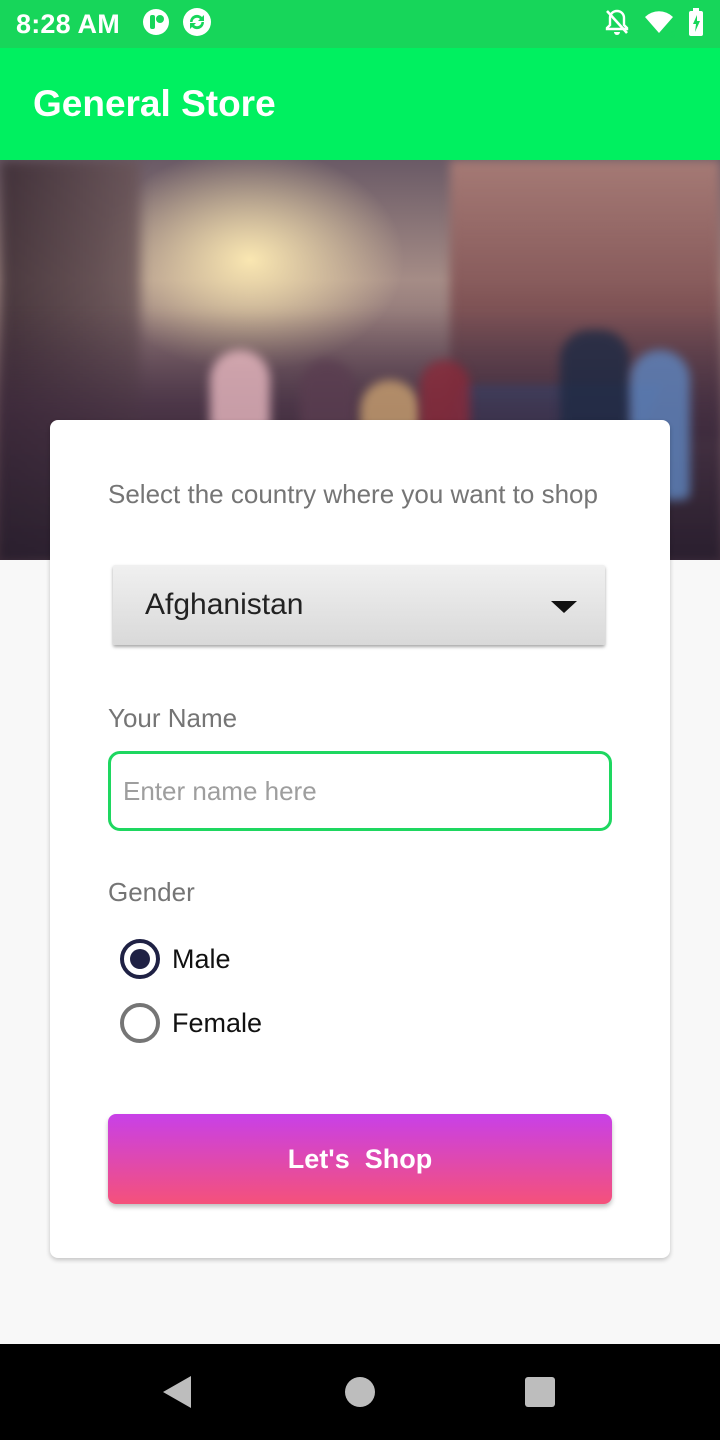  What do you see at coordinates (201, 958) in the screenshot?
I see `radio-male-label: Male` at bounding box center [201, 958].